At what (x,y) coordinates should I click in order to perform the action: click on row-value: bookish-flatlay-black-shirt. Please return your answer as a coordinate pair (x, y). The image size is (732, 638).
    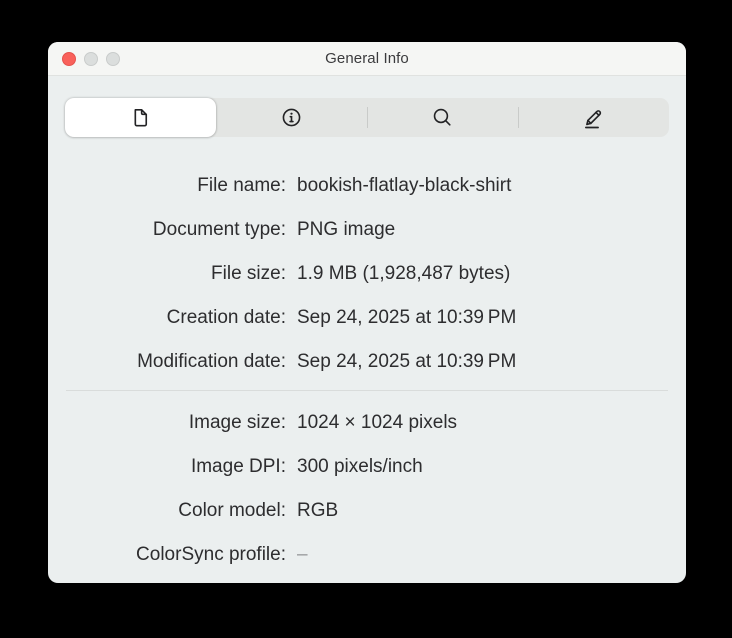
    Looking at the image, I should click on (404, 185).